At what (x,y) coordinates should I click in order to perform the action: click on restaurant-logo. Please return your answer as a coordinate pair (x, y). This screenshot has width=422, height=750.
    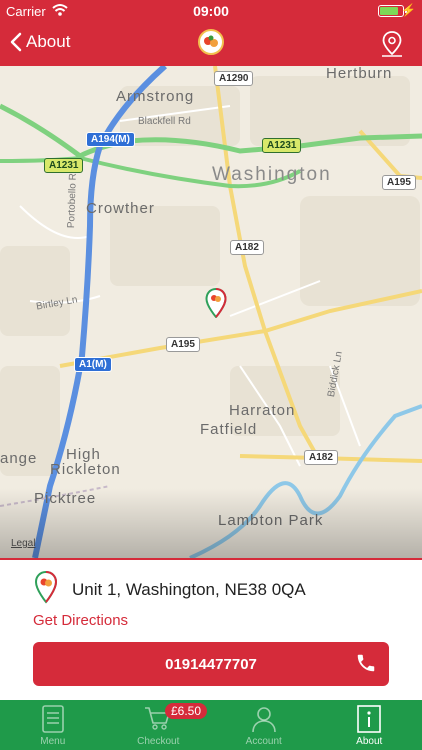
    Looking at the image, I should click on (211, 42).